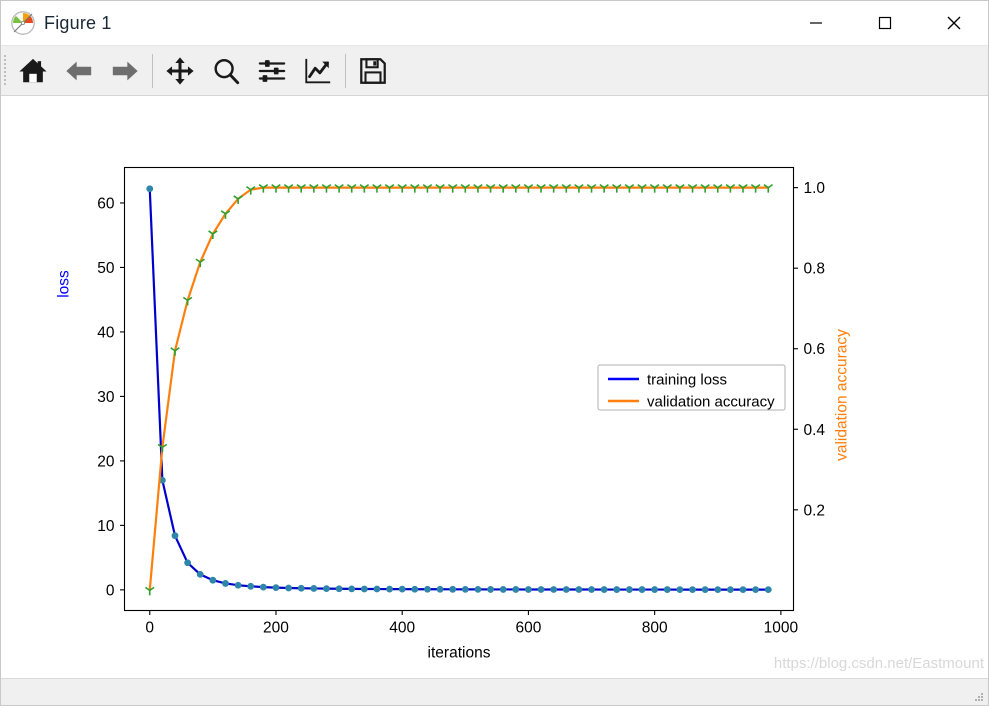 This screenshot has width=989, height=706. I want to click on y-axis-left-ticks: 0 10 20 30 40 50 60, so click(111, 397).